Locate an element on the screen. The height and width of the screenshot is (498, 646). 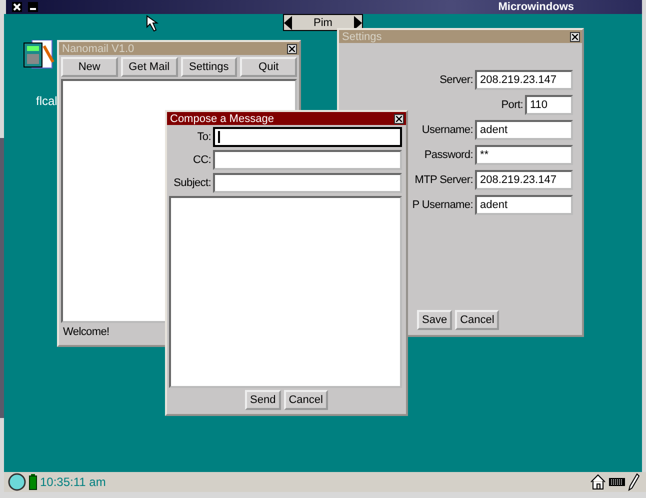
field-label: CC: is located at coordinates (201, 160).